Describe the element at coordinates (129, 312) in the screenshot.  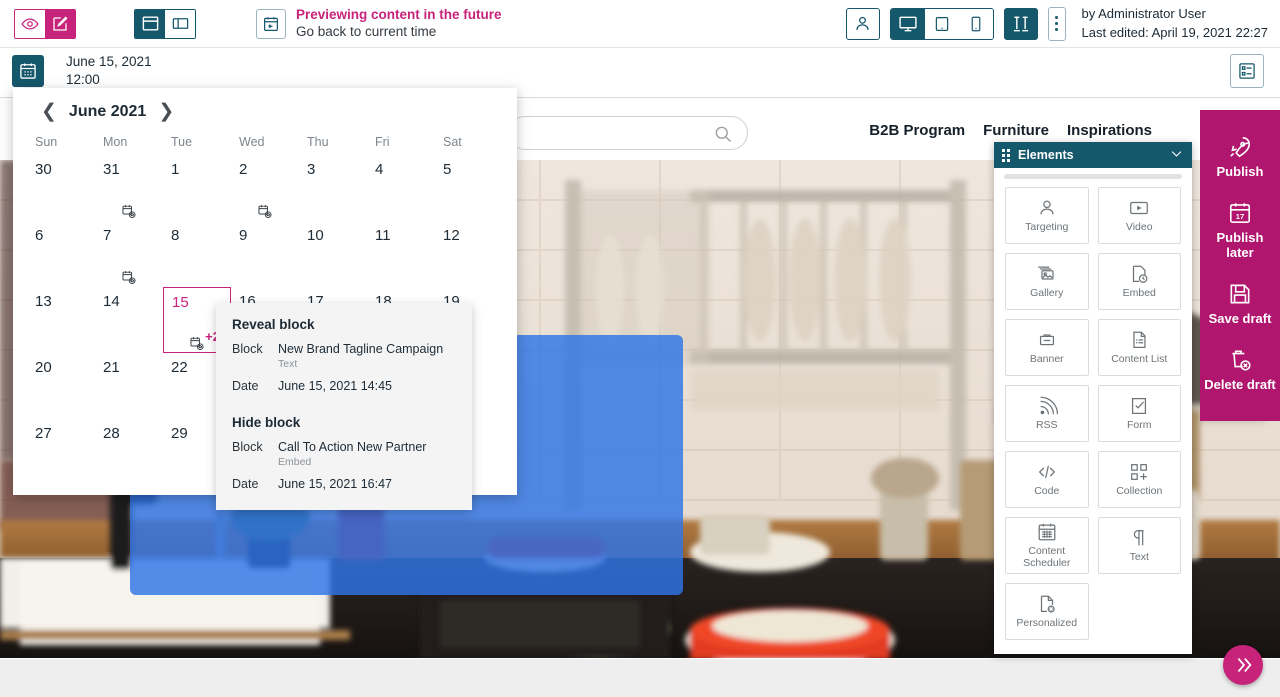
I see `date-picker-day-14: 14` at that location.